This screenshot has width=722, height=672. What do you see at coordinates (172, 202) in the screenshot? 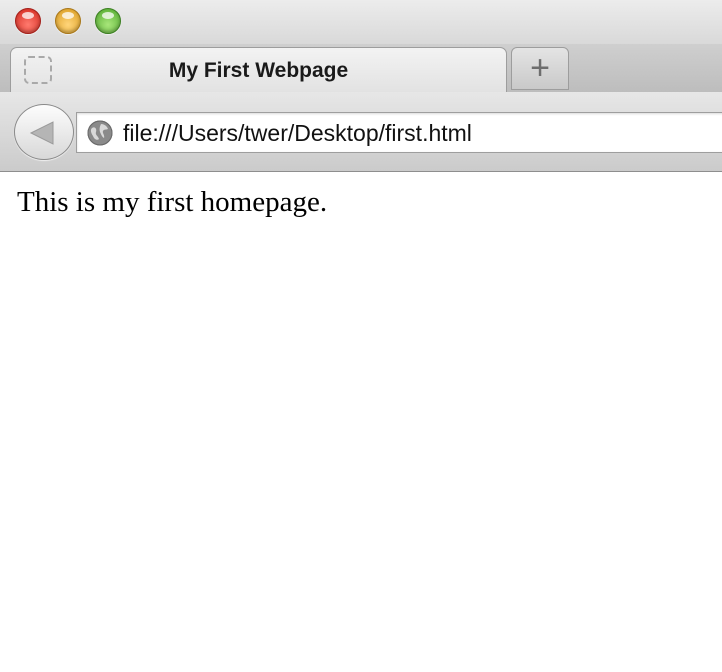
I see `page-paragraph: This is my first homepage.` at bounding box center [172, 202].